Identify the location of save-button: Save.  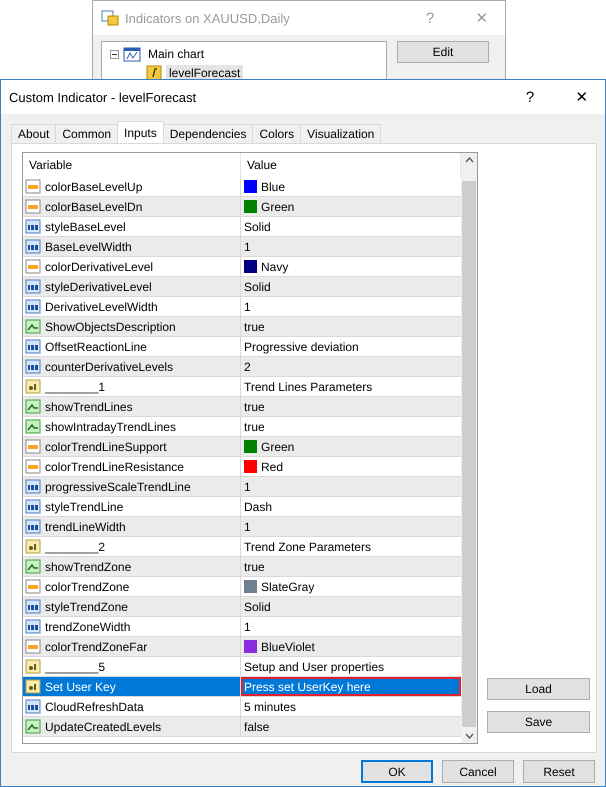
(538, 722).